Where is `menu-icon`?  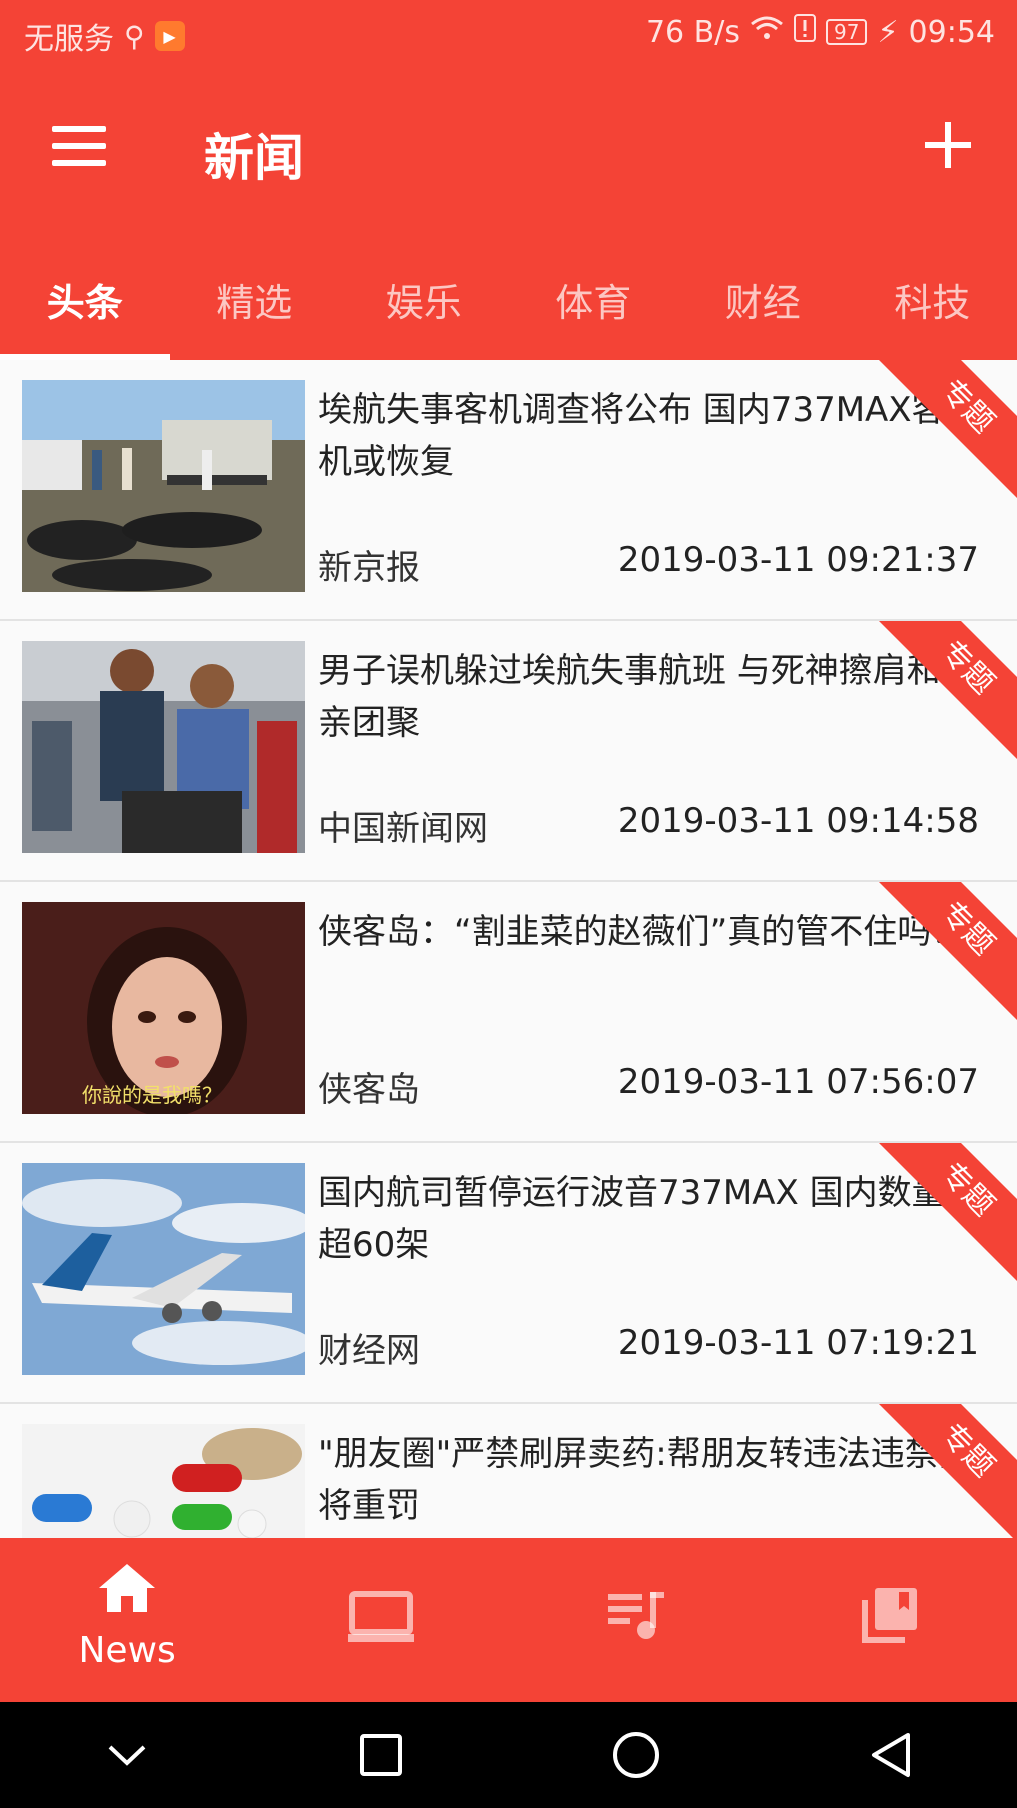 menu-icon is located at coordinates (79, 146).